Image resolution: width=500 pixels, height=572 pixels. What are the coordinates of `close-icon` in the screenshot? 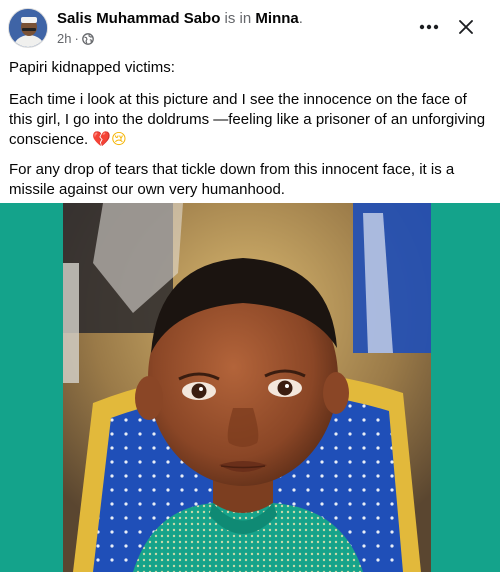 It's located at (466, 27).